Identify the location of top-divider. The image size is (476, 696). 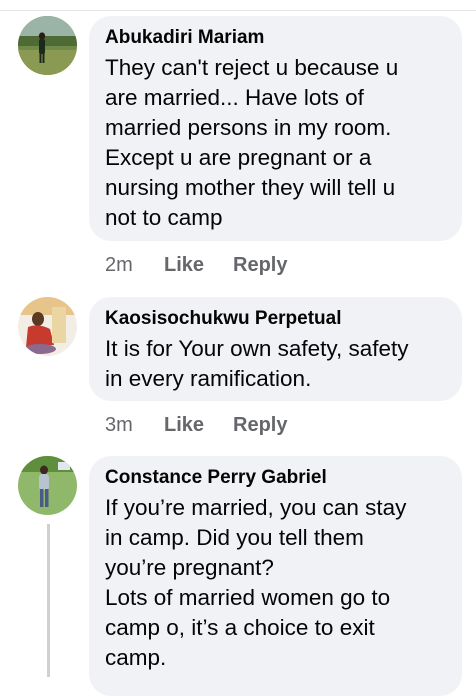
(238, 10).